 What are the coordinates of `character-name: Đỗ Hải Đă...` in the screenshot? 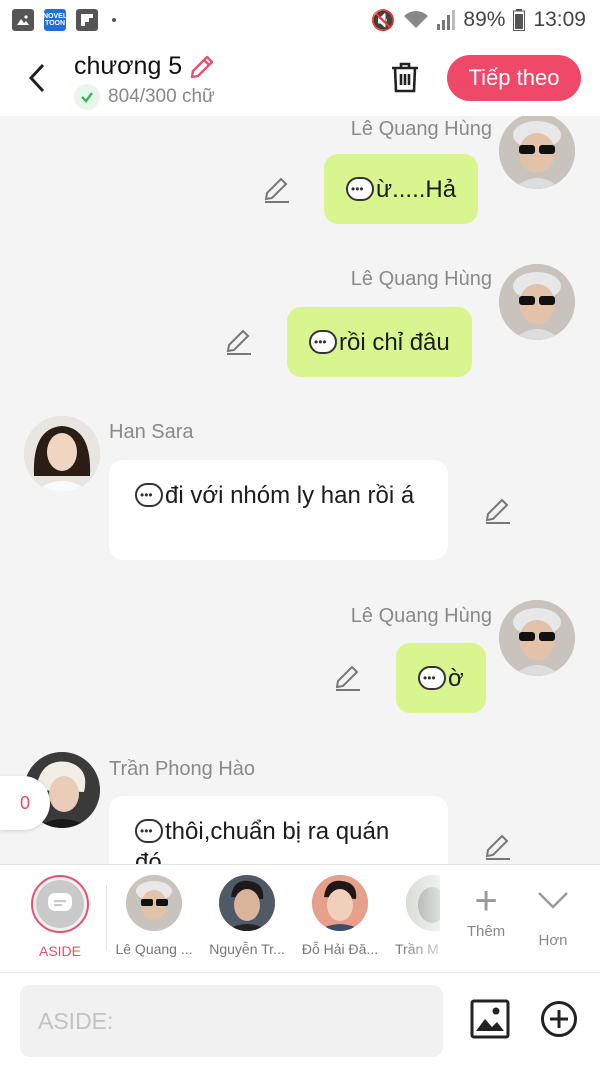 It's located at (340, 949).